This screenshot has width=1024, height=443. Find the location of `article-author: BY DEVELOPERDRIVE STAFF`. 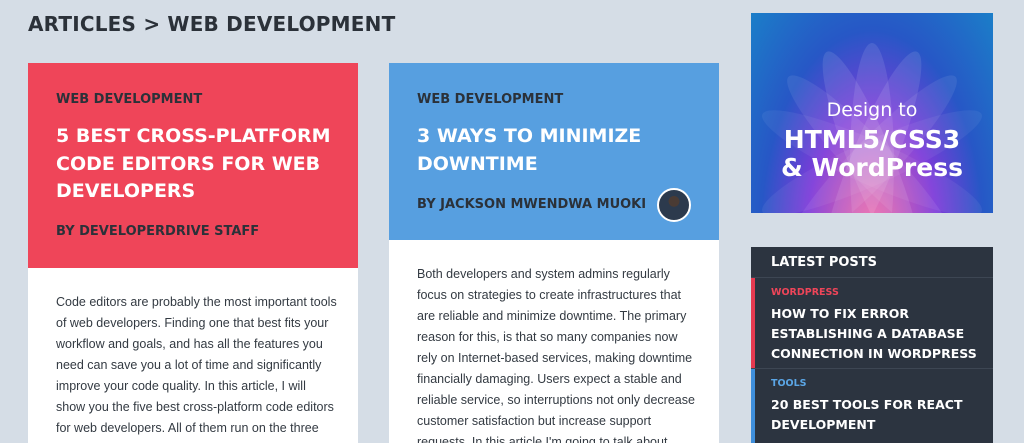

article-author: BY DEVELOPERDRIVE STAFF is located at coordinates (157, 231).